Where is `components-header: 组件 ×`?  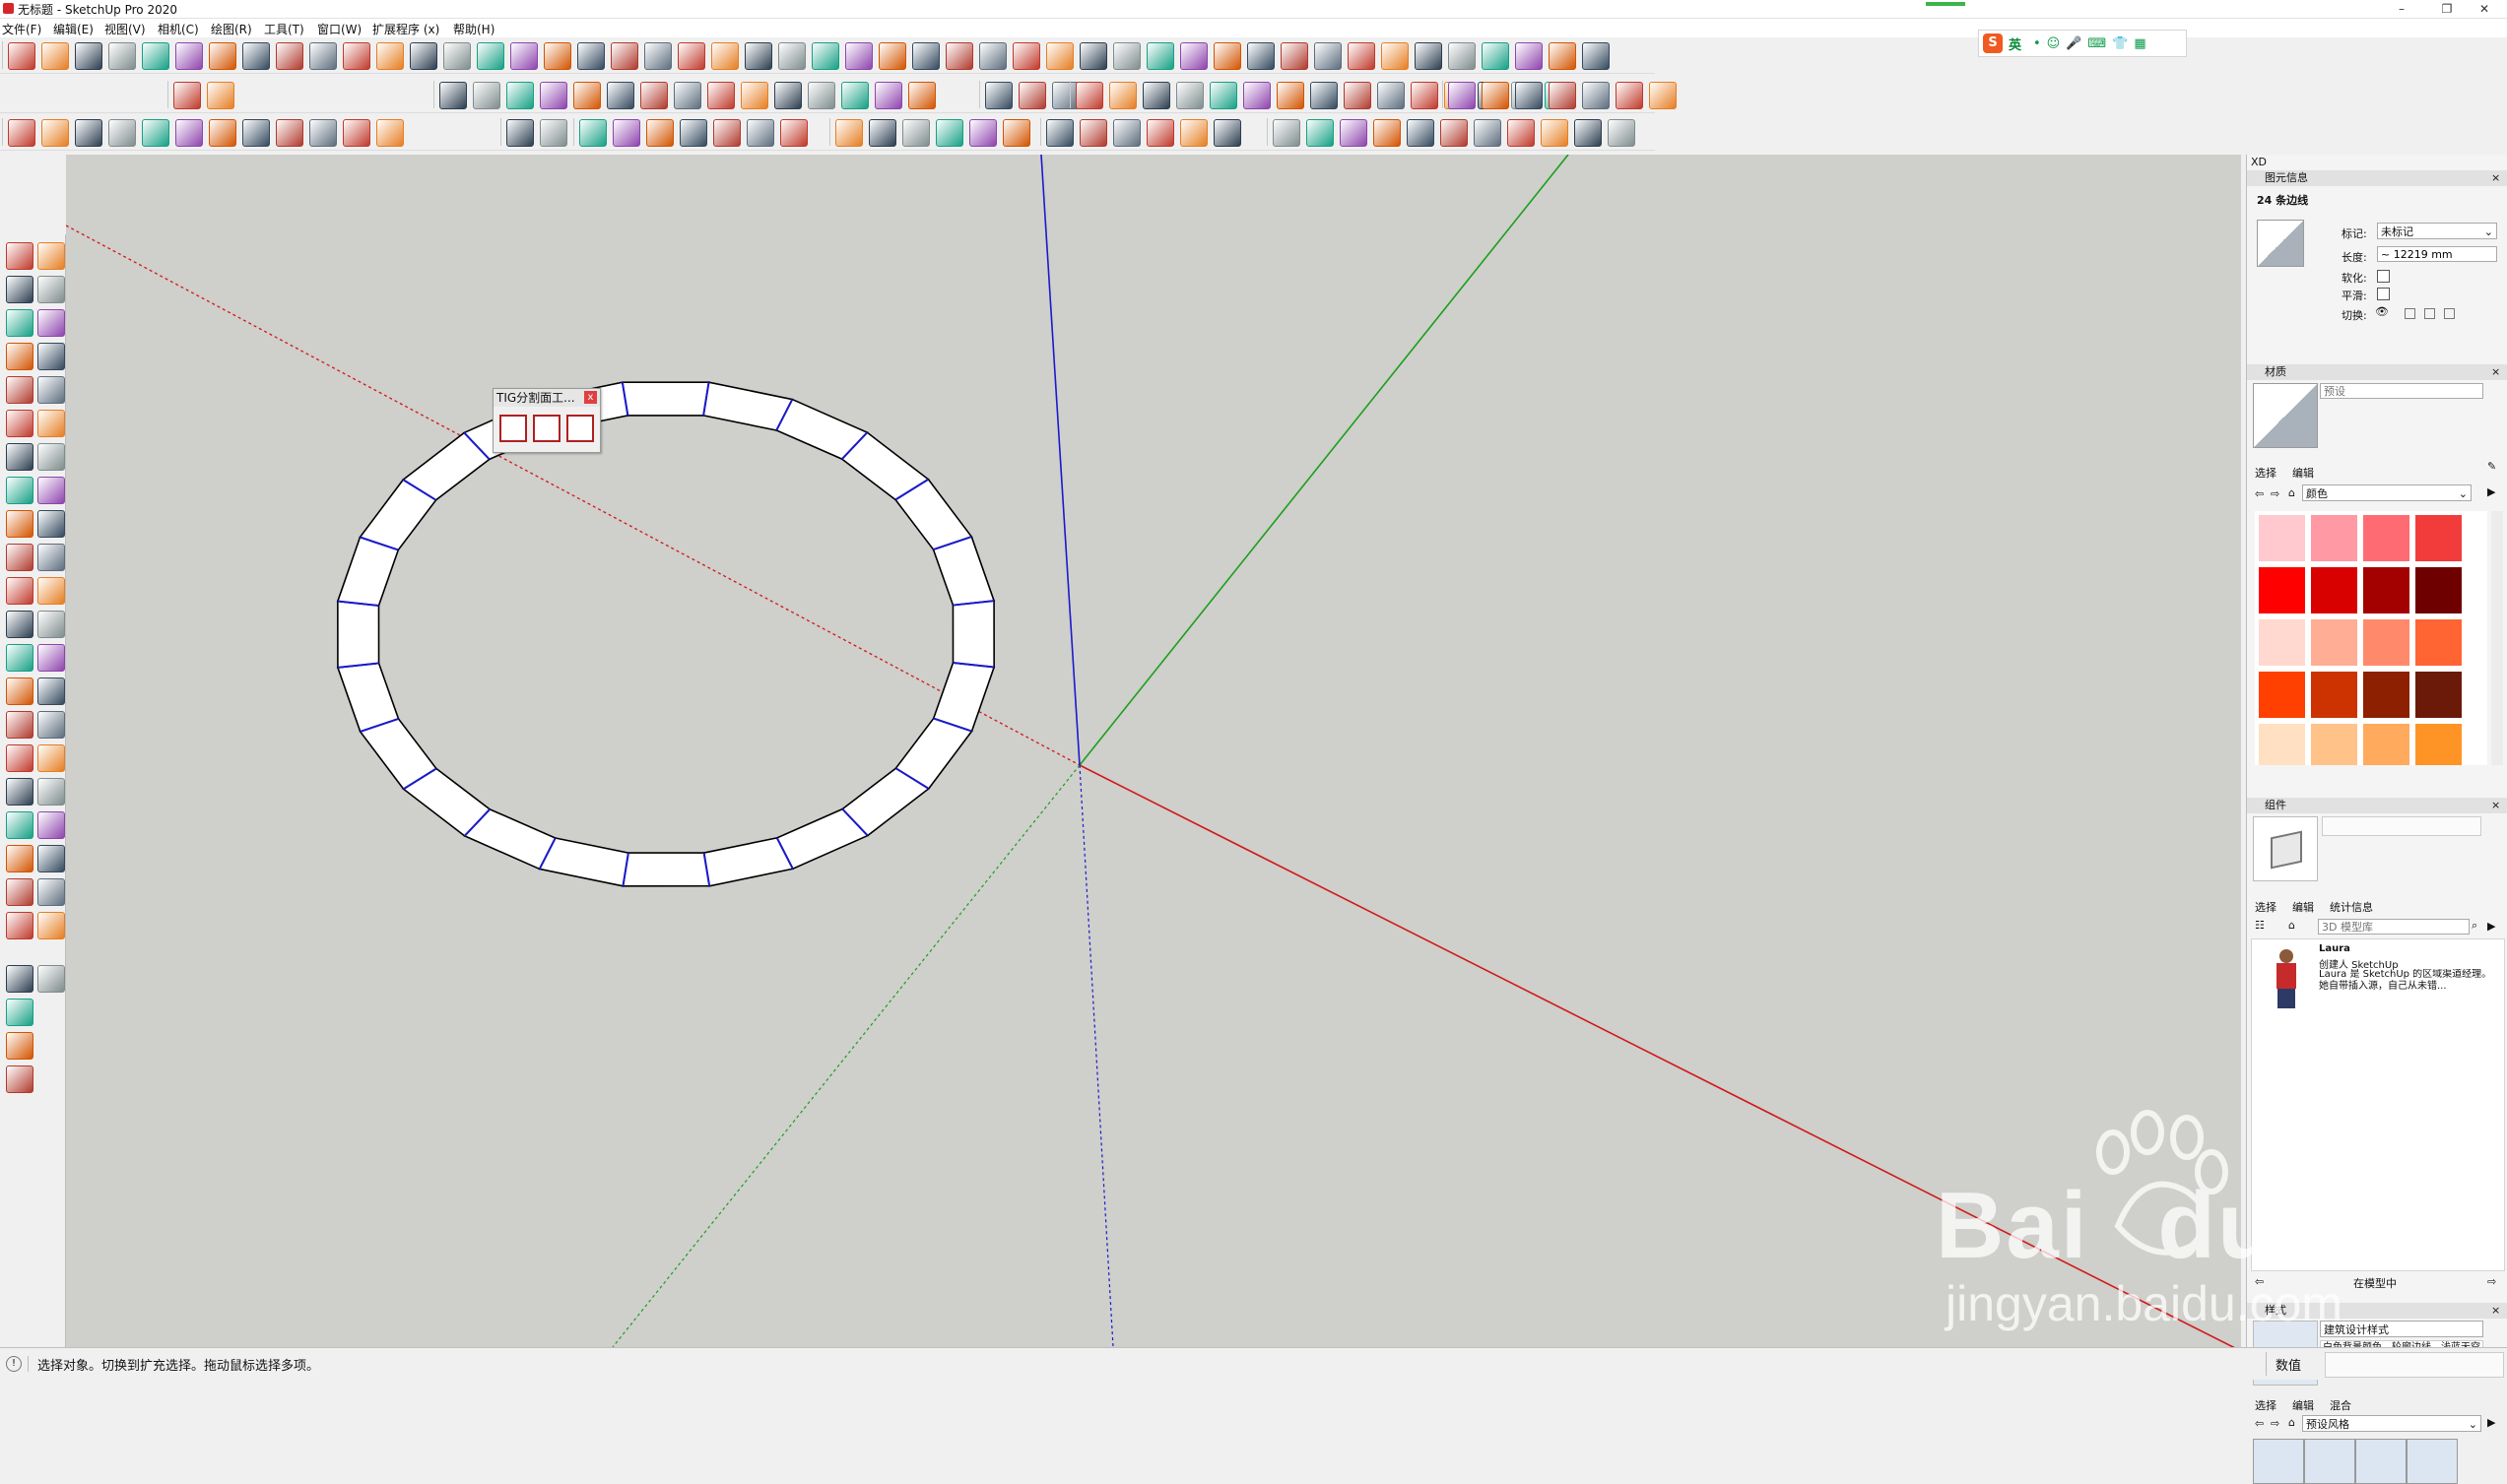
components-header: 组件 × is located at coordinates (2377, 805).